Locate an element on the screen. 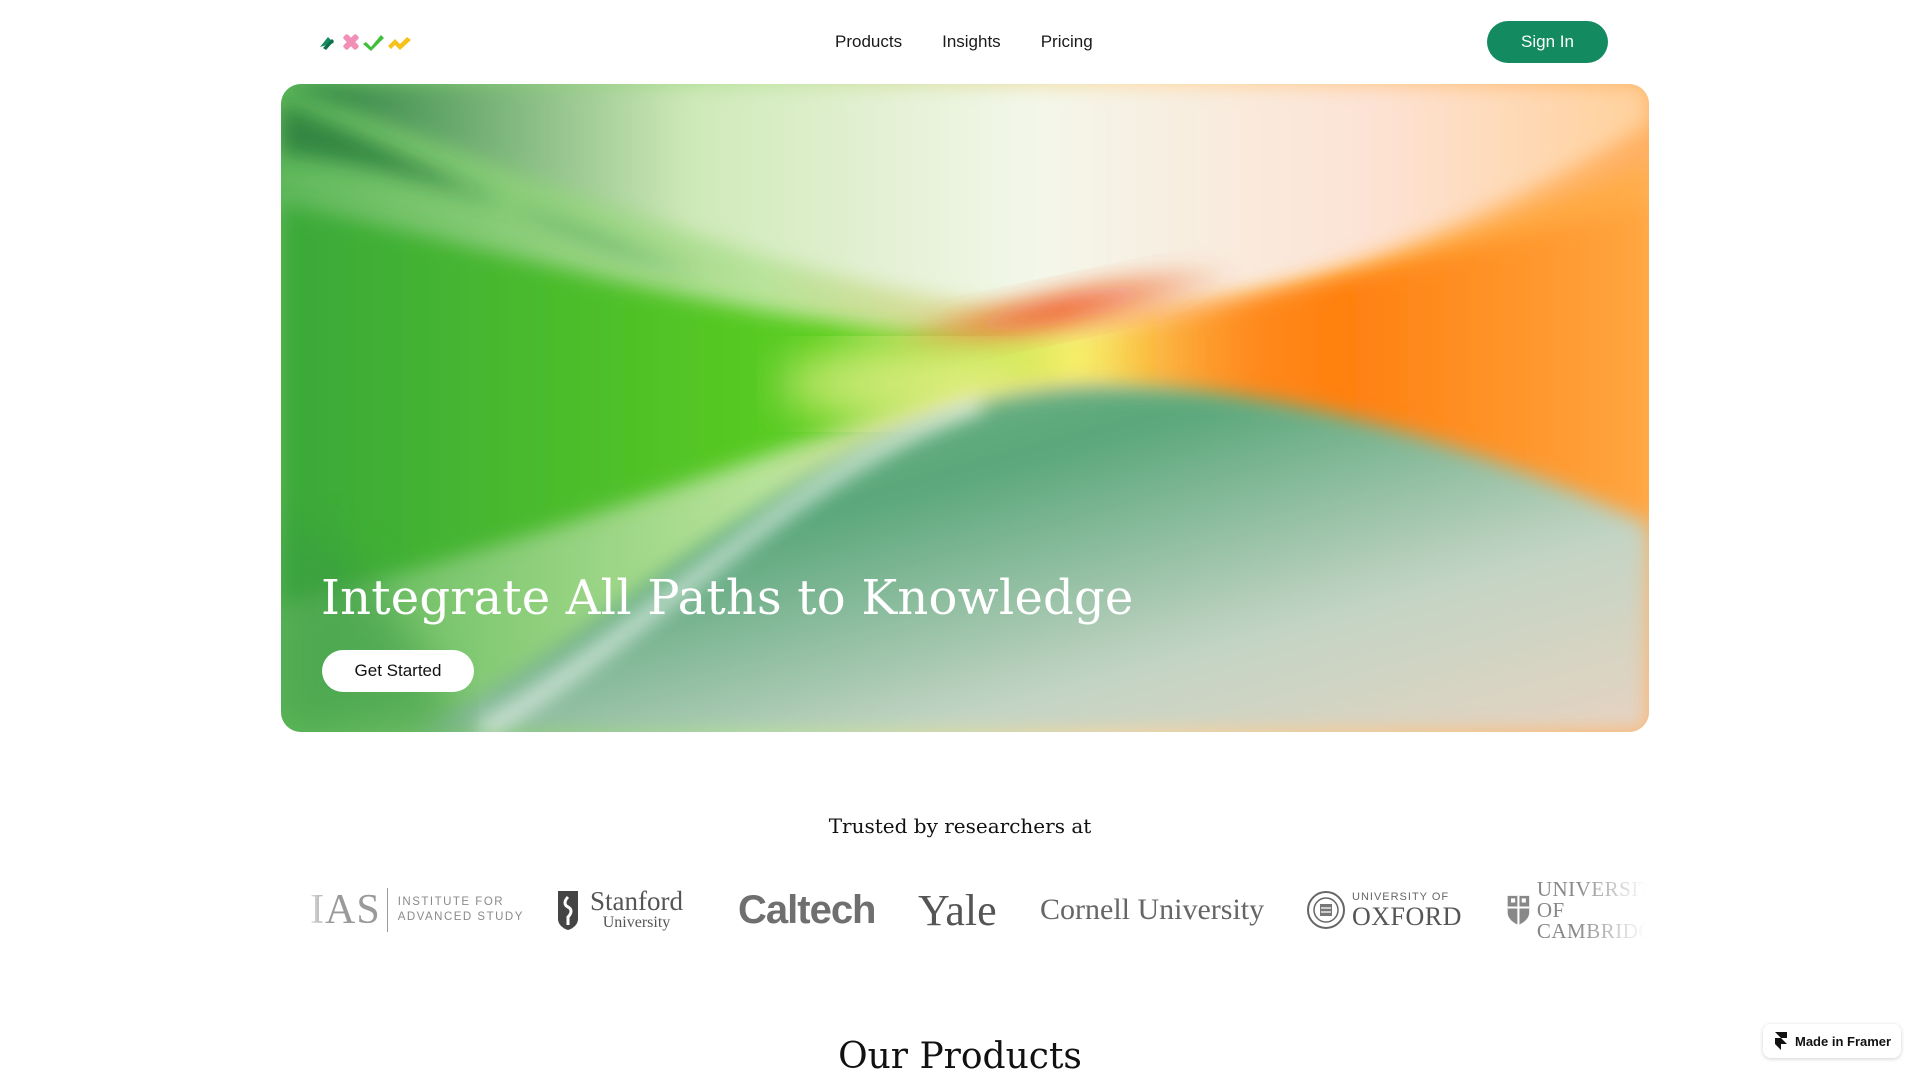  stanford-logo: Stanford University is located at coordinates (618, 910).